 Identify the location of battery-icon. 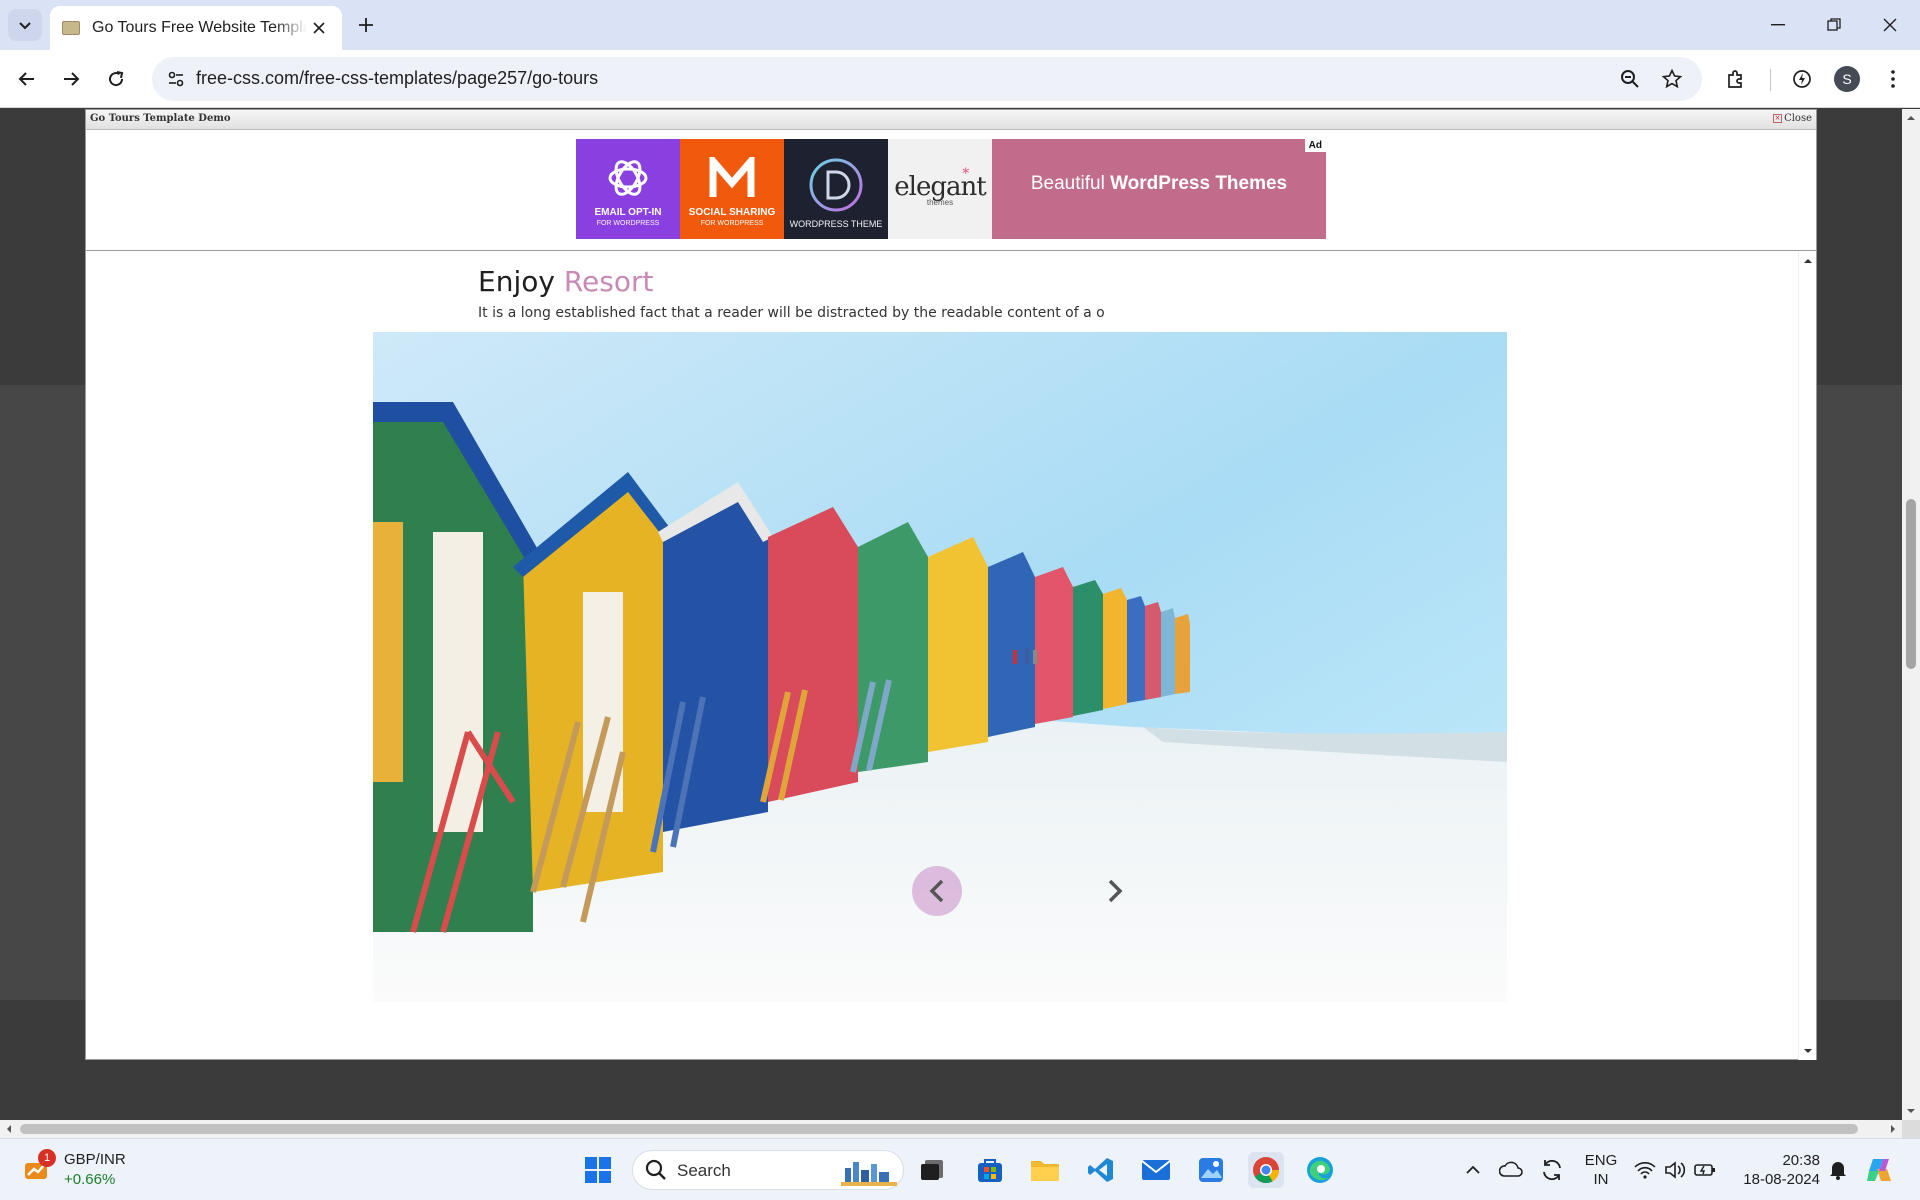
(1704, 1170).